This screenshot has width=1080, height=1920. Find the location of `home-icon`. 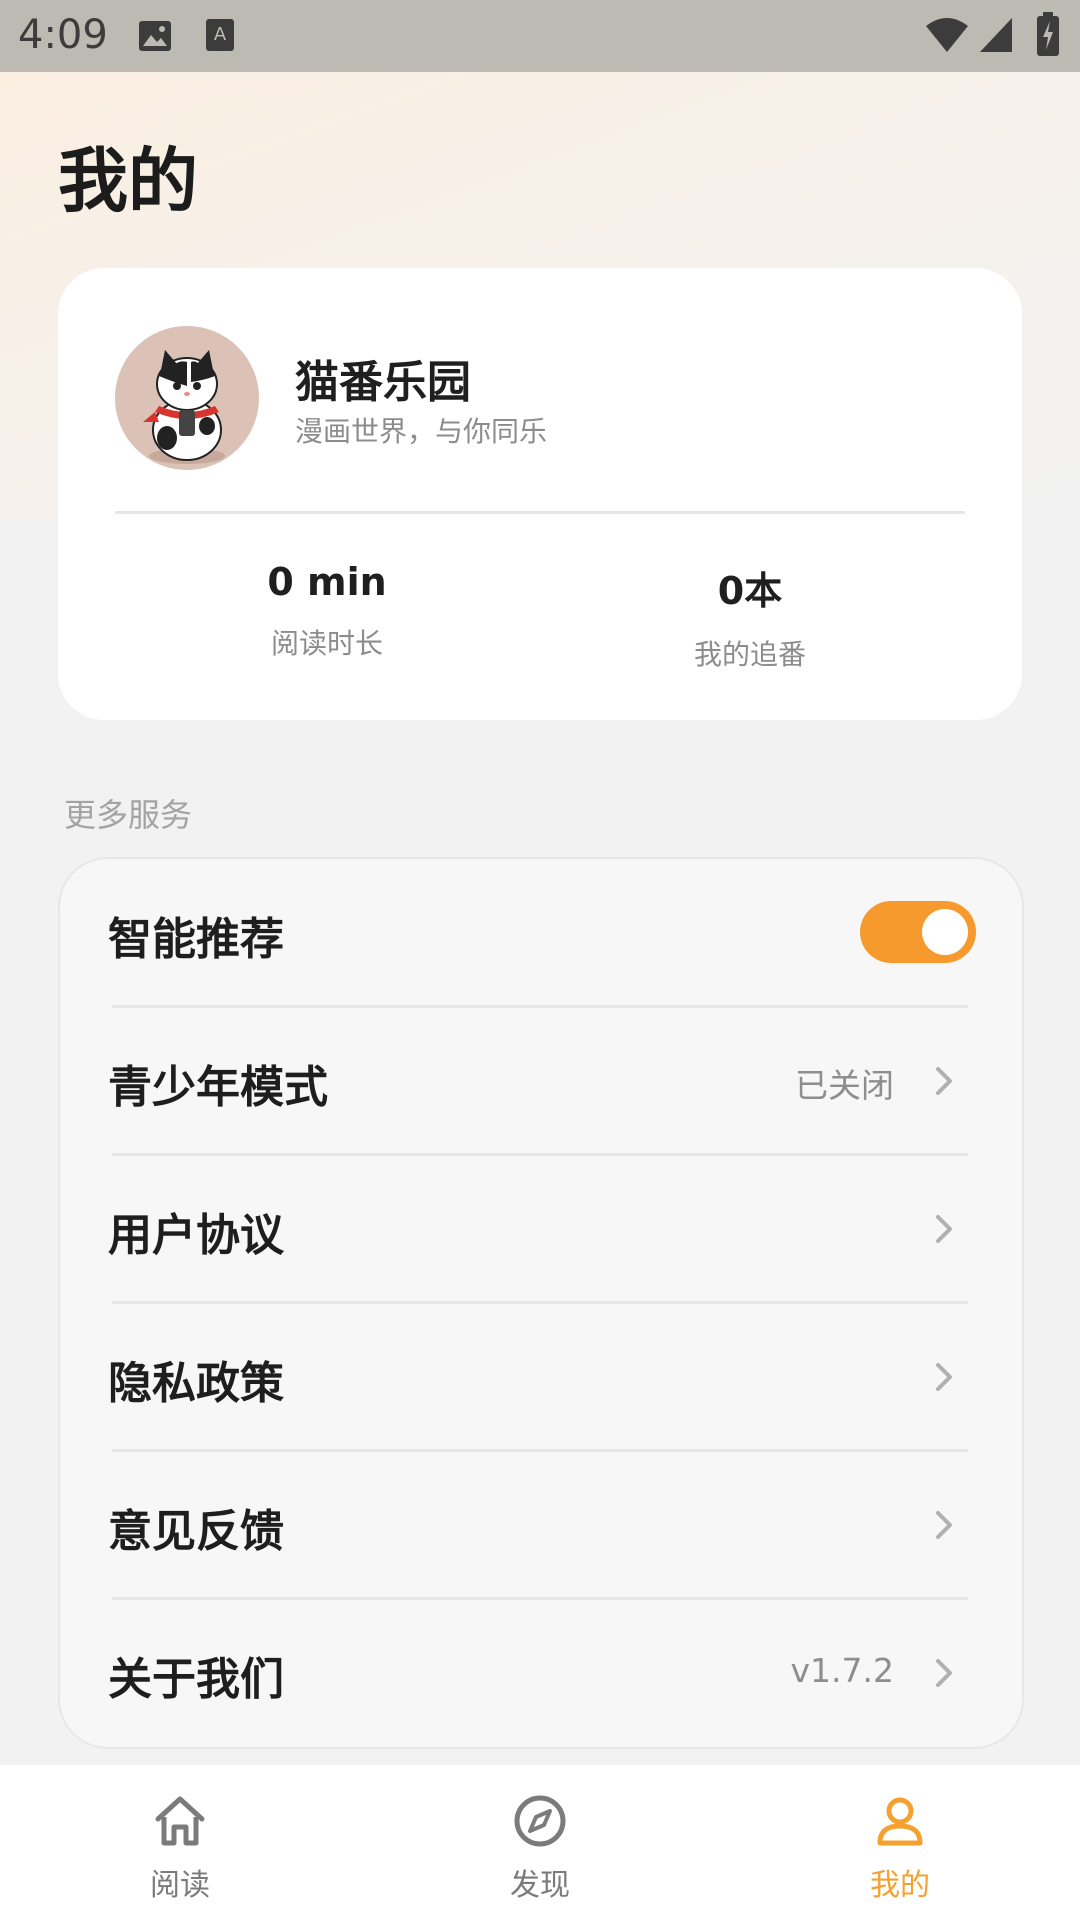

home-icon is located at coordinates (180, 1821).